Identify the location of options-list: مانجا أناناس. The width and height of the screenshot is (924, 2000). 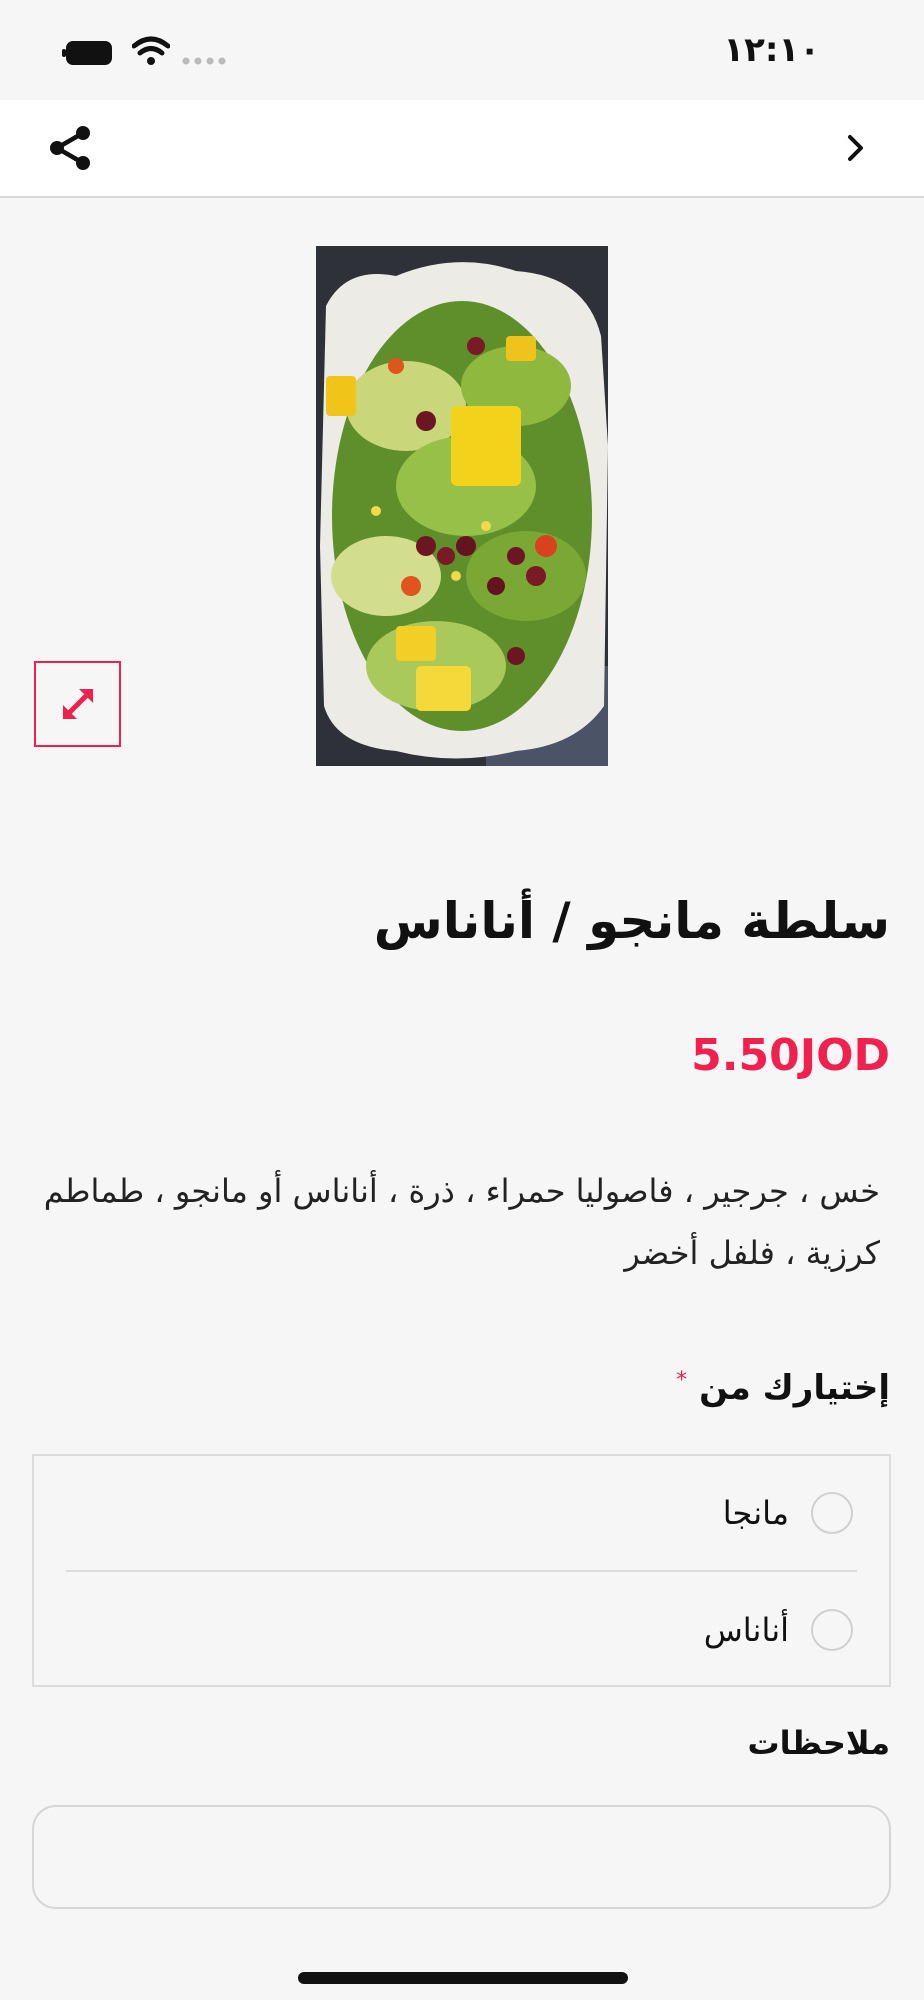
(461, 1570).